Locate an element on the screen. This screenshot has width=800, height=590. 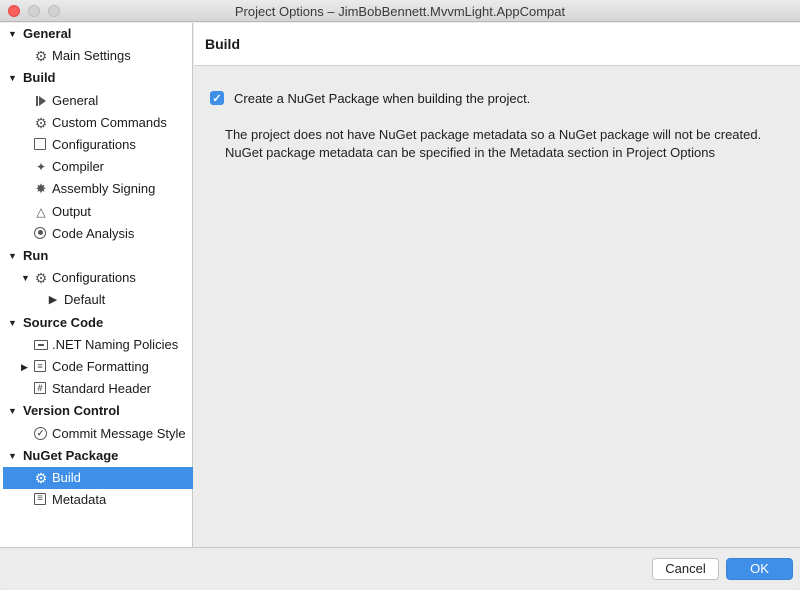
sidebar-section-version-control: Version Control is located at coordinates (96, 411).